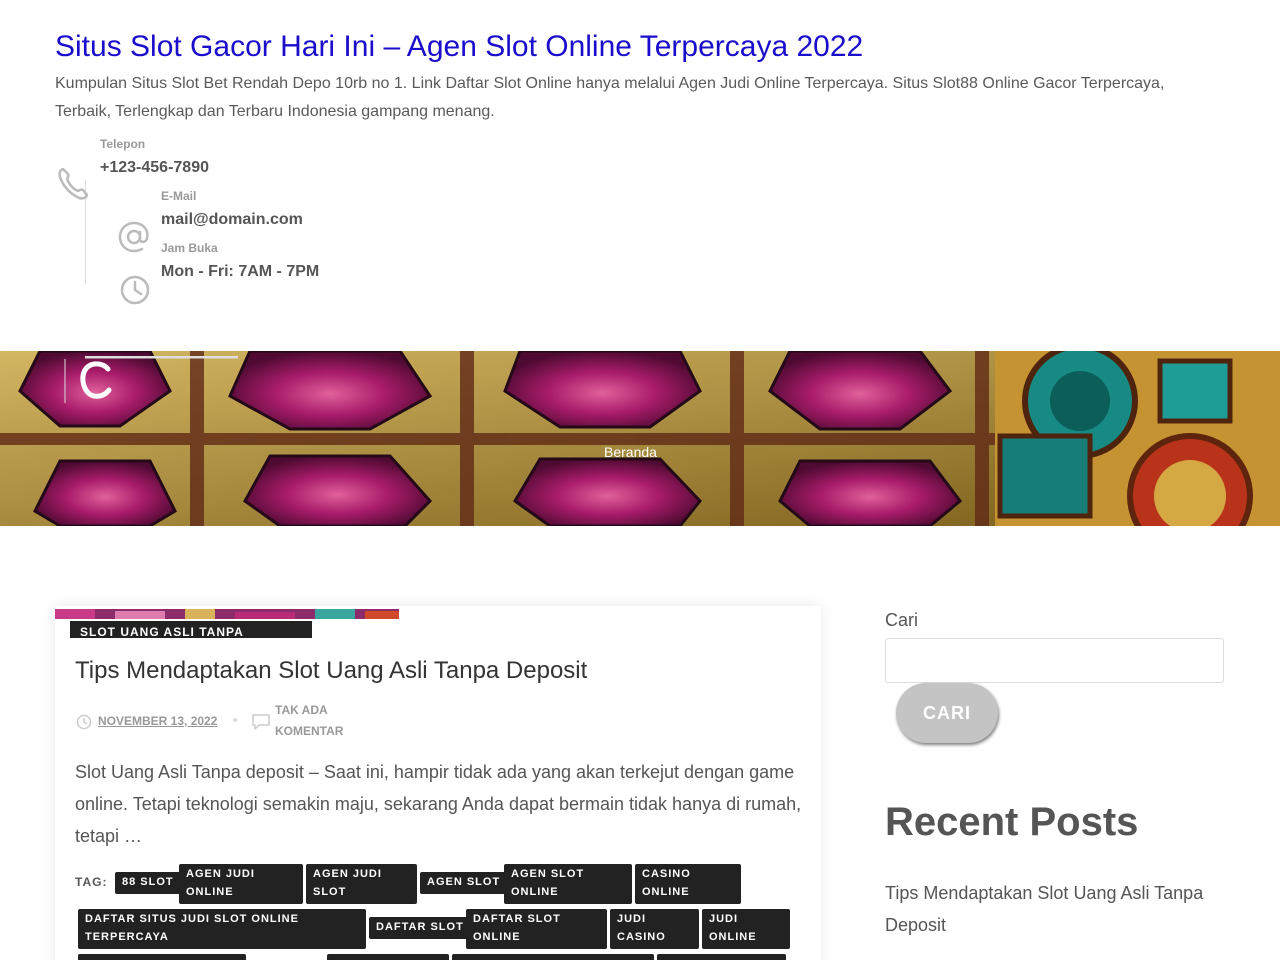  Describe the element at coordinates (240, 271) in the screenshot. I see `contact-hours-value: Mon - Fri: 7AM - 7PM` at that location.